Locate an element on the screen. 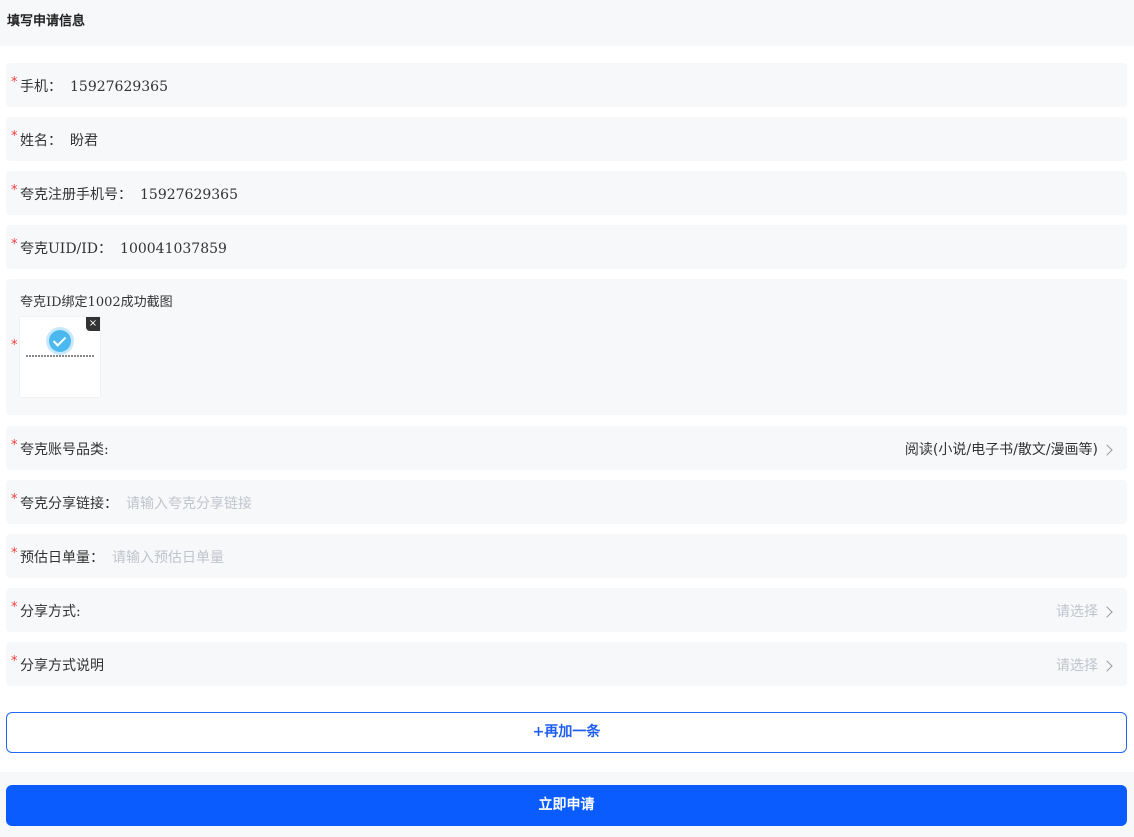  share-method-desc-select: 请选择 is located at coordinates (1084, 665).